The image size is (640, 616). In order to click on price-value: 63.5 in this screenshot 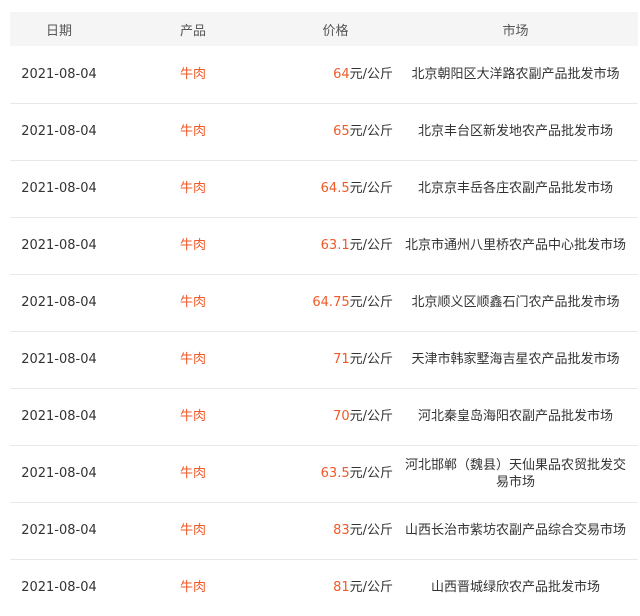, I will do `click(335, 473)`.